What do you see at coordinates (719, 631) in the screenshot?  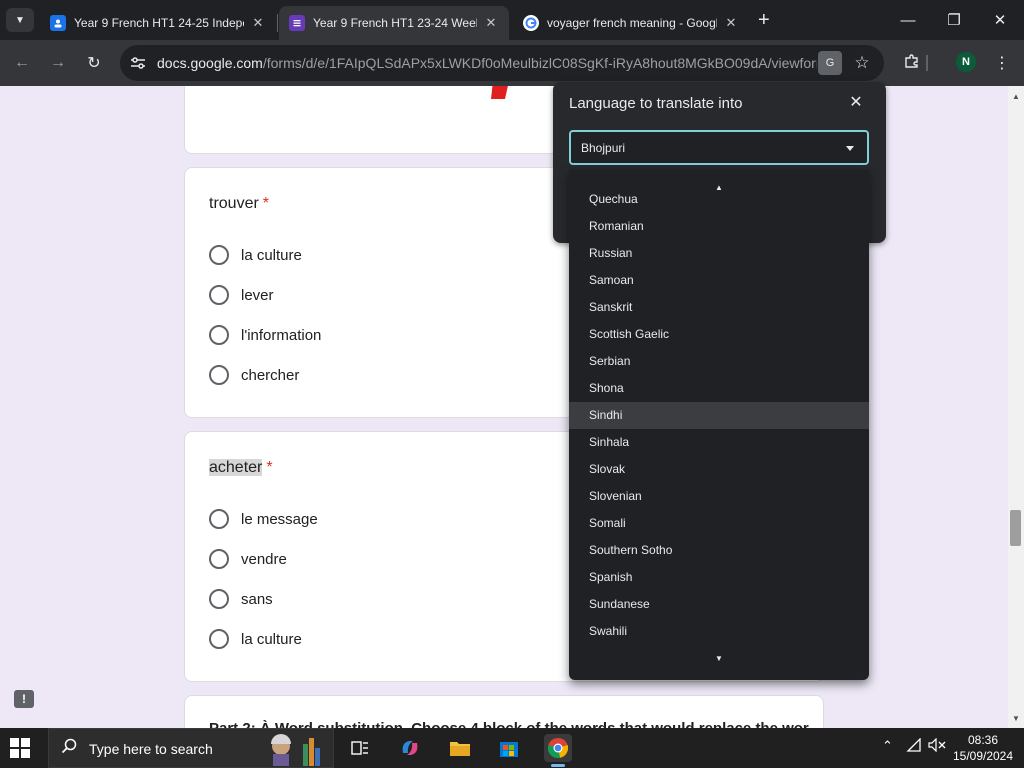 I see `language-option: Swahili` at bounding box center [719, 631].